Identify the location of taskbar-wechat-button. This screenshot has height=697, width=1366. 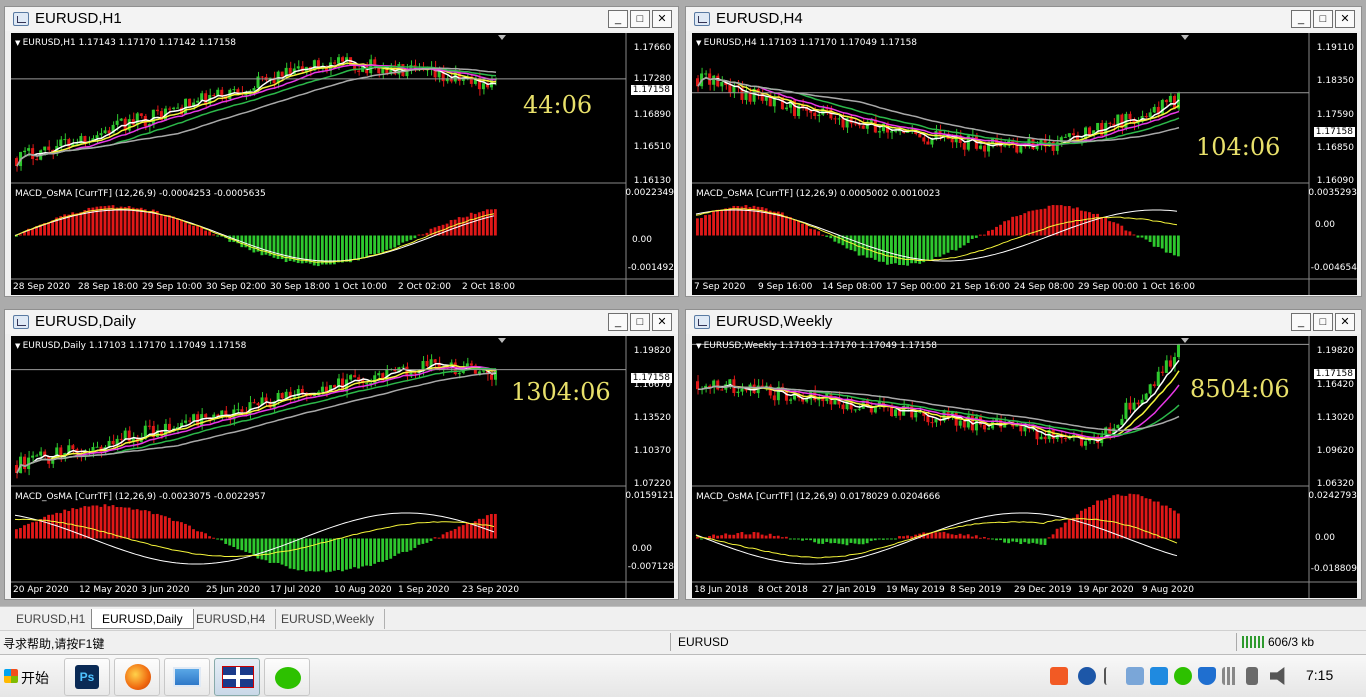
(287, 677).